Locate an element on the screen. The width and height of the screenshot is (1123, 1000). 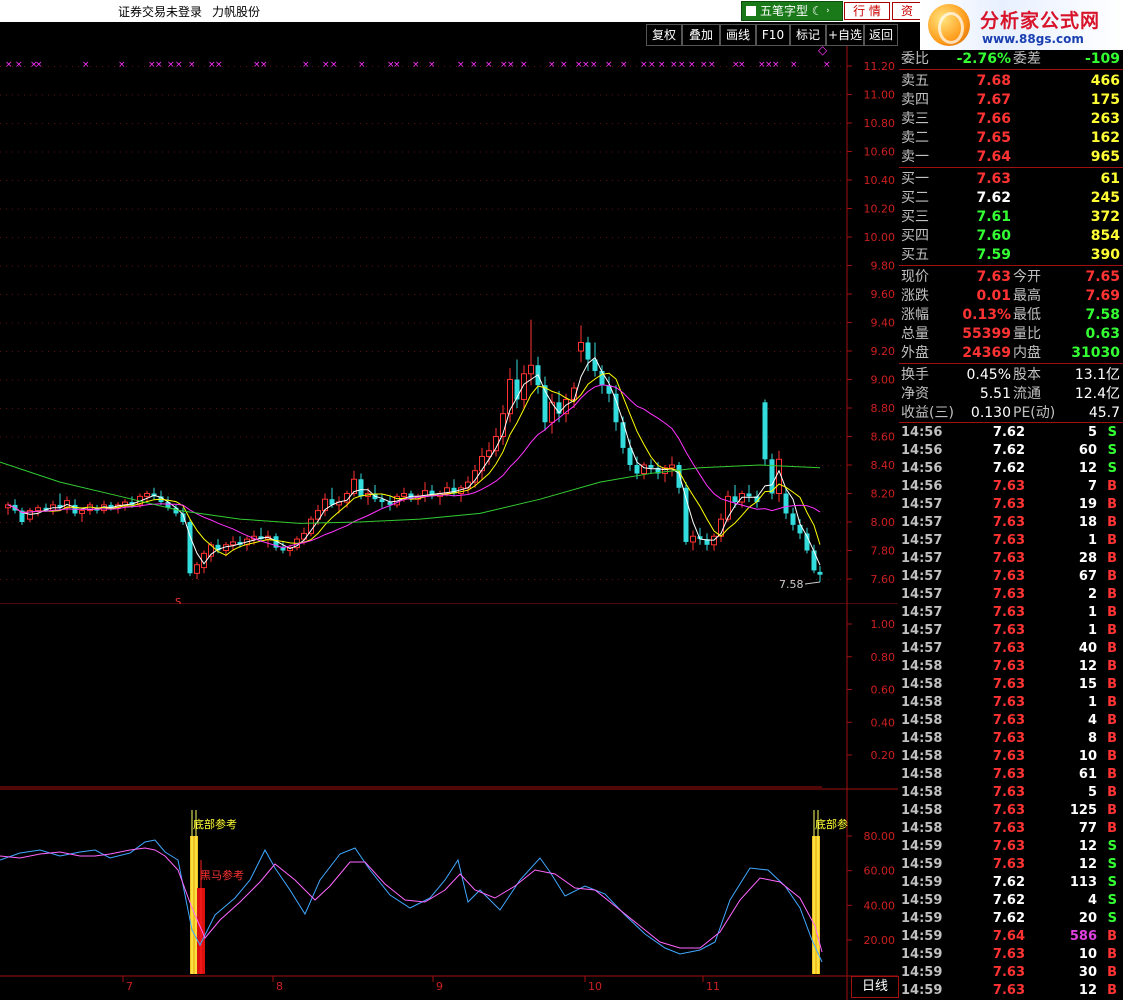
restore-right-button: 复权 is located at coordinates (664, 35).